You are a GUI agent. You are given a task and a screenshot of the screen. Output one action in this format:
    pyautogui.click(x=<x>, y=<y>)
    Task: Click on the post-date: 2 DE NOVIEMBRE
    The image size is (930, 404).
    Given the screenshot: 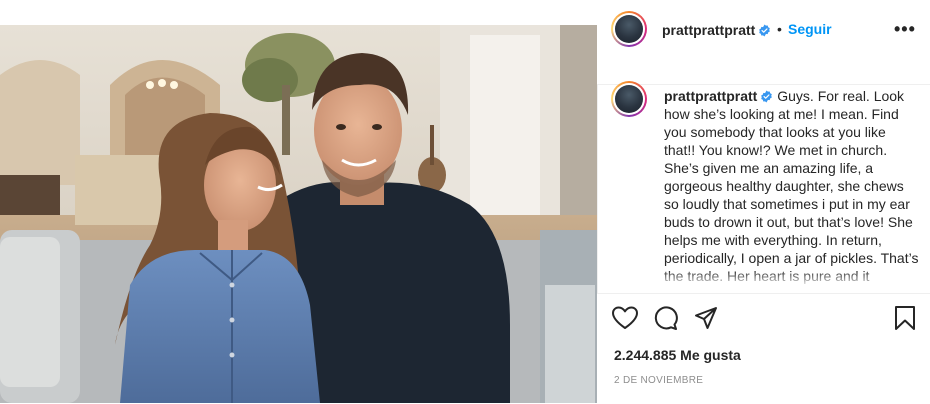 What is the action you would take?
    pyautogui.click(x=658, y=380)
    